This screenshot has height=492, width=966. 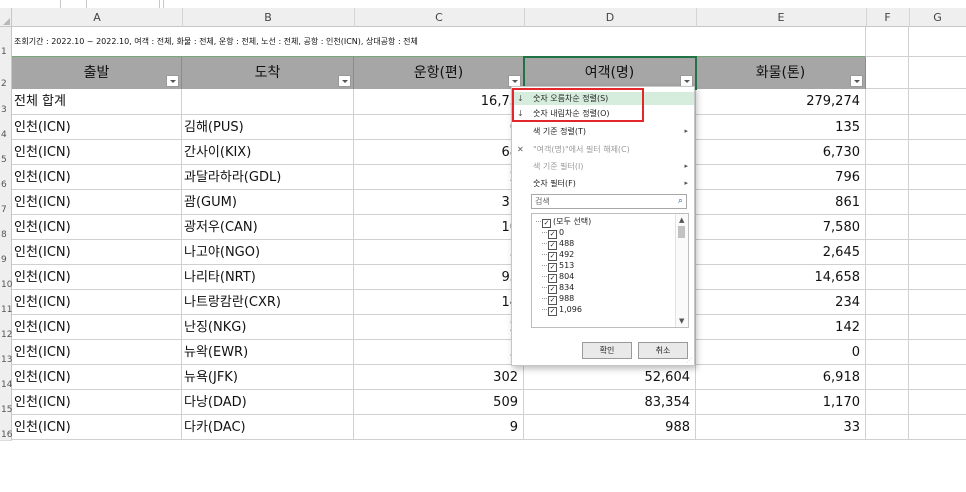 I want to click on cargo-cell: 2,645, so click(x=781, y=252).